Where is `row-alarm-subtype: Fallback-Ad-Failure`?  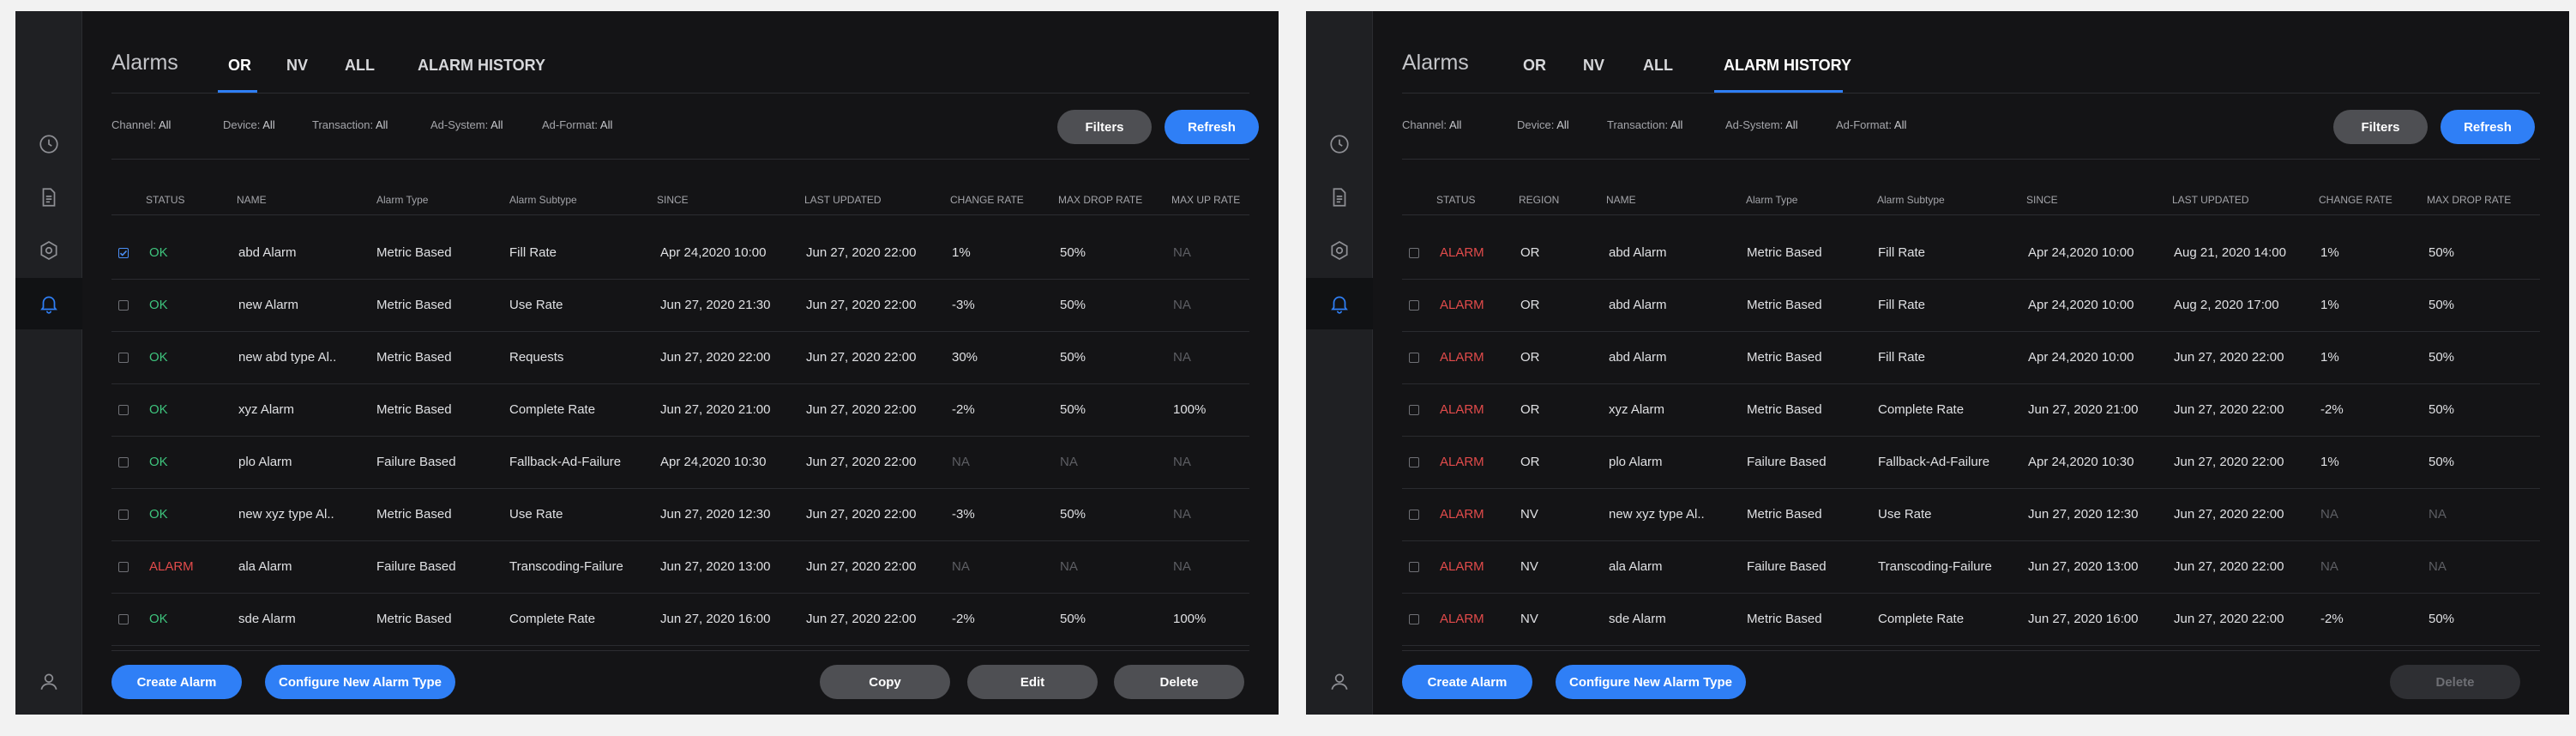 row-alarm-subtype: Fallback-Ad-Failure is located at coordinates (565, 462).